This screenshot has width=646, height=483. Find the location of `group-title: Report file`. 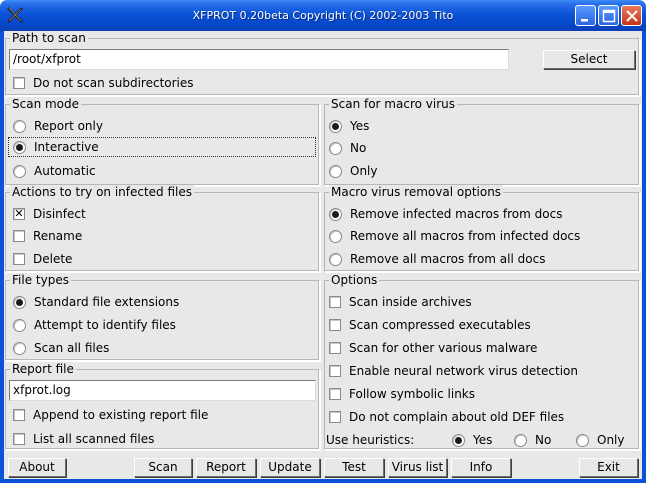

group-title: Report file is located at coordinates (43, 369).